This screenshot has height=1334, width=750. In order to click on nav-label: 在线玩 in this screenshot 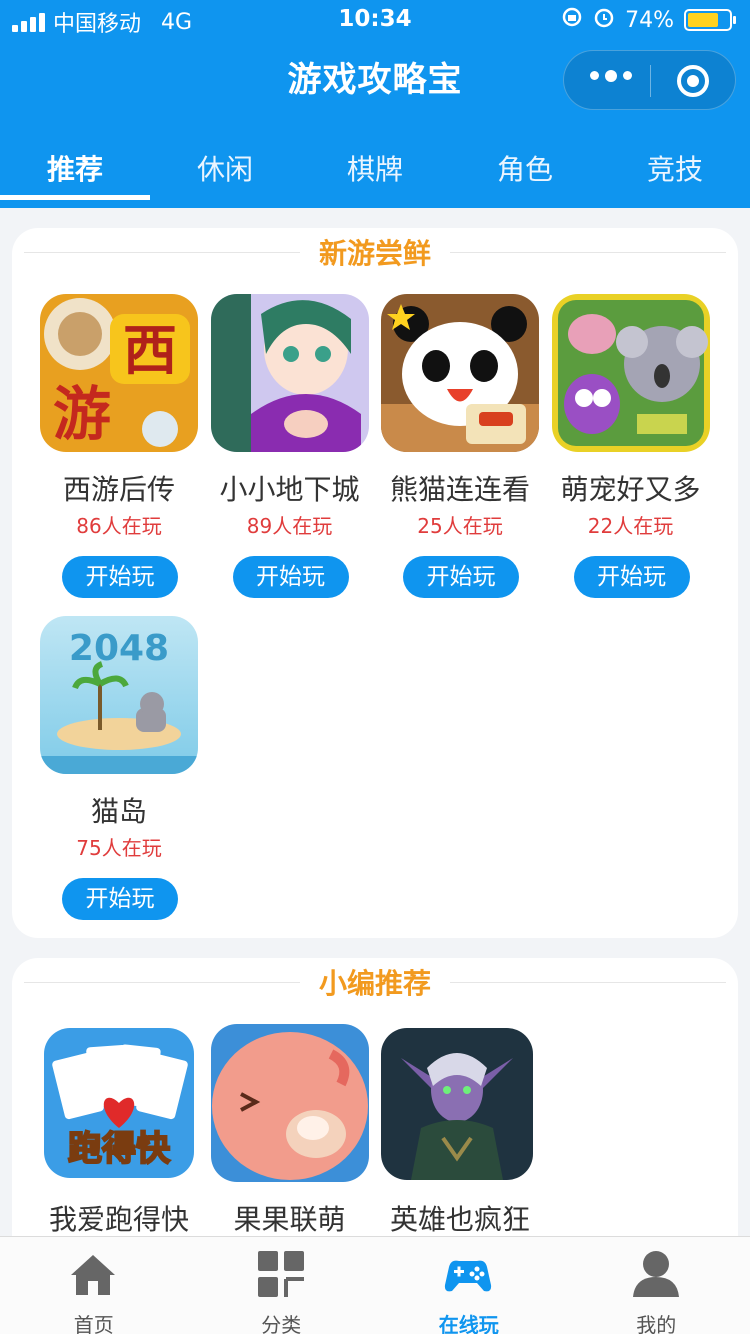, I will do `click(468, 1323)`.